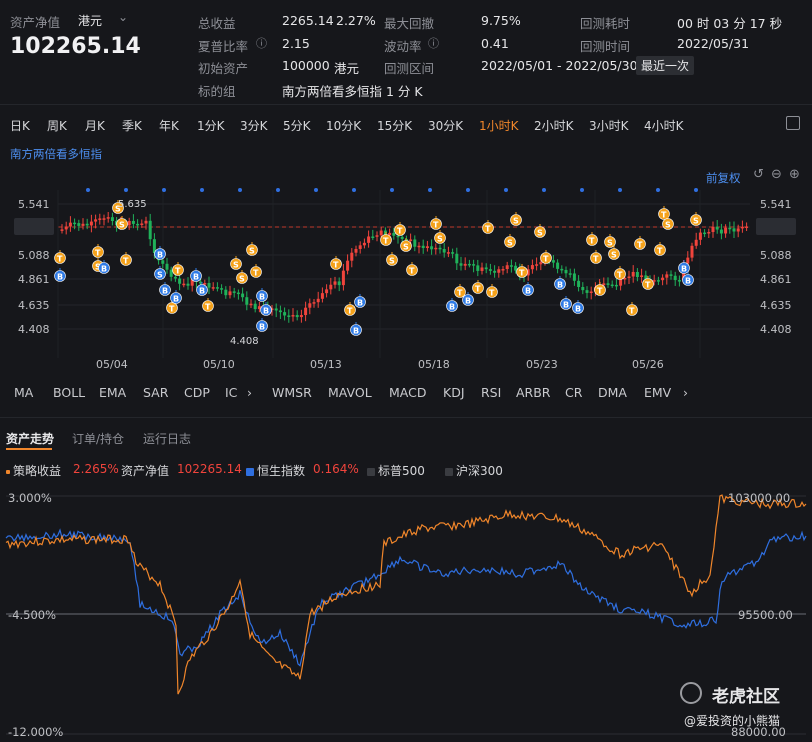 The height and width of the screenshot is (742, 812). I want to click on indicator-mavol: MAVOL, so click(350, 392).